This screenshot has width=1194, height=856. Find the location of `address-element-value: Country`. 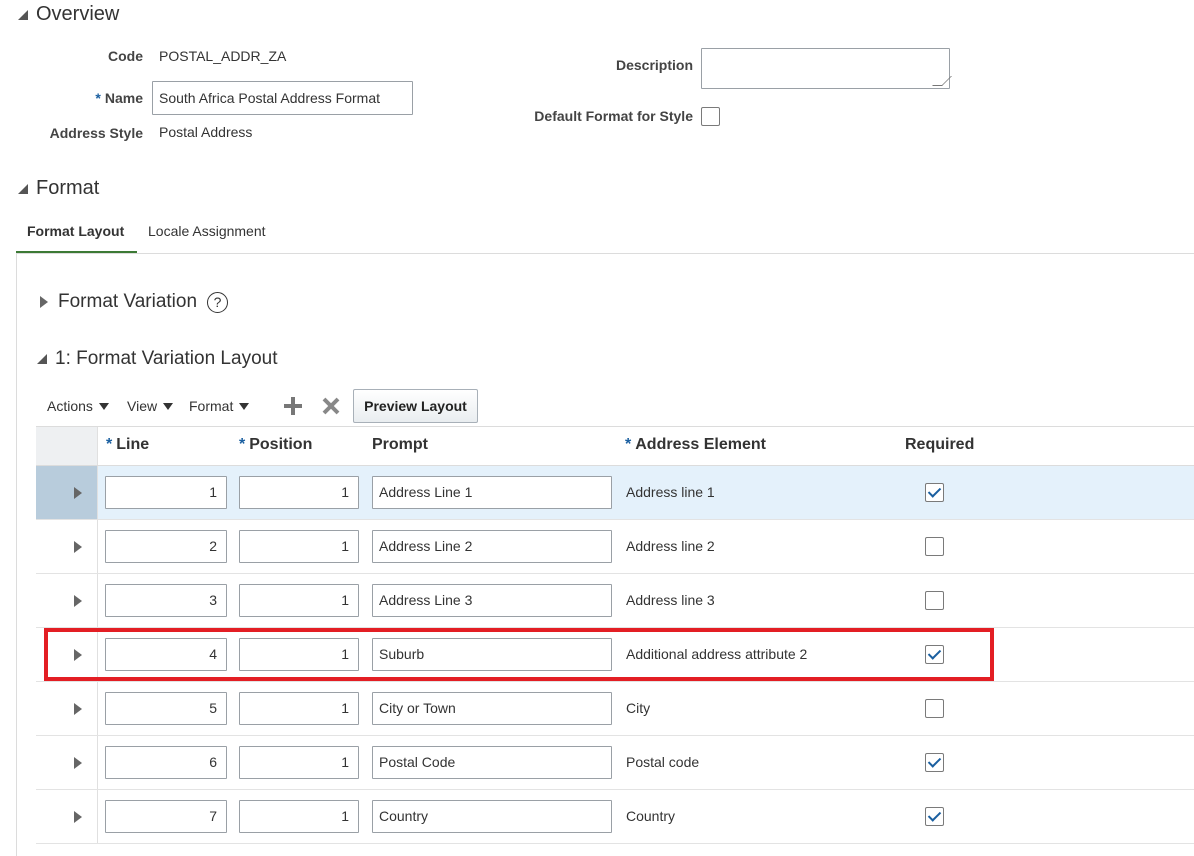

address-element-value: Country is located at coordinates (651, 816).